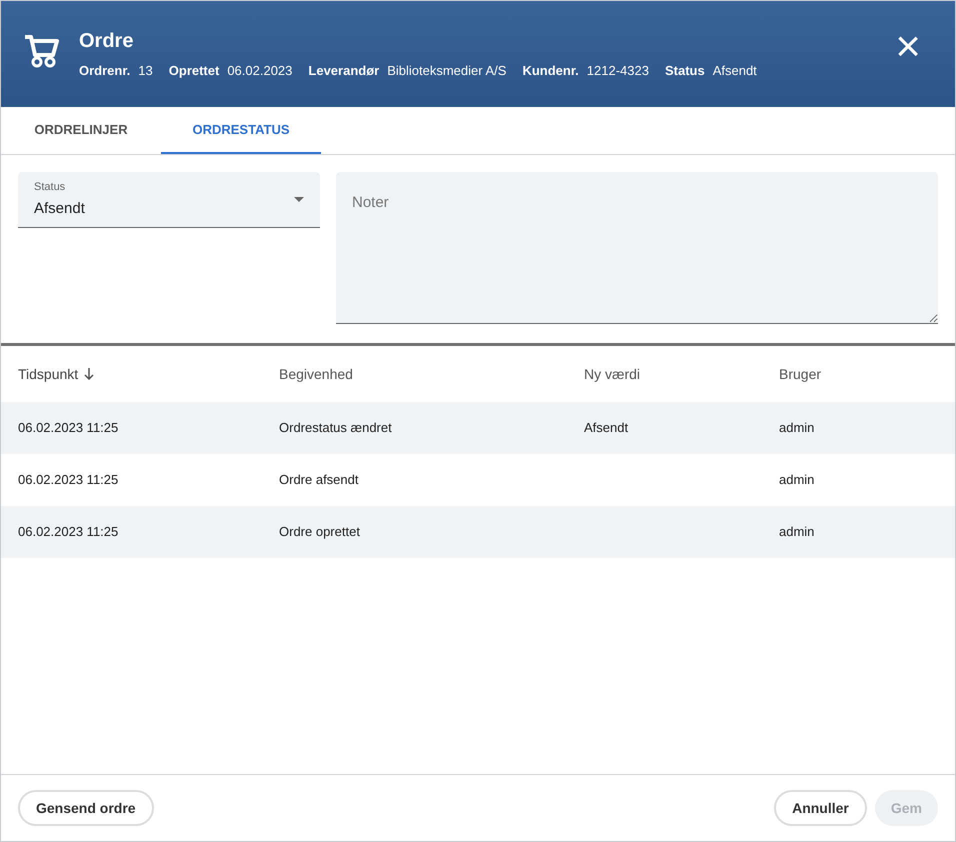 This screenshot has height=842, width=956. What do you see at coordinates (612, 374) in the screenshot?
I see `column-header: Ny værdi` at bounding box center [612, 374].